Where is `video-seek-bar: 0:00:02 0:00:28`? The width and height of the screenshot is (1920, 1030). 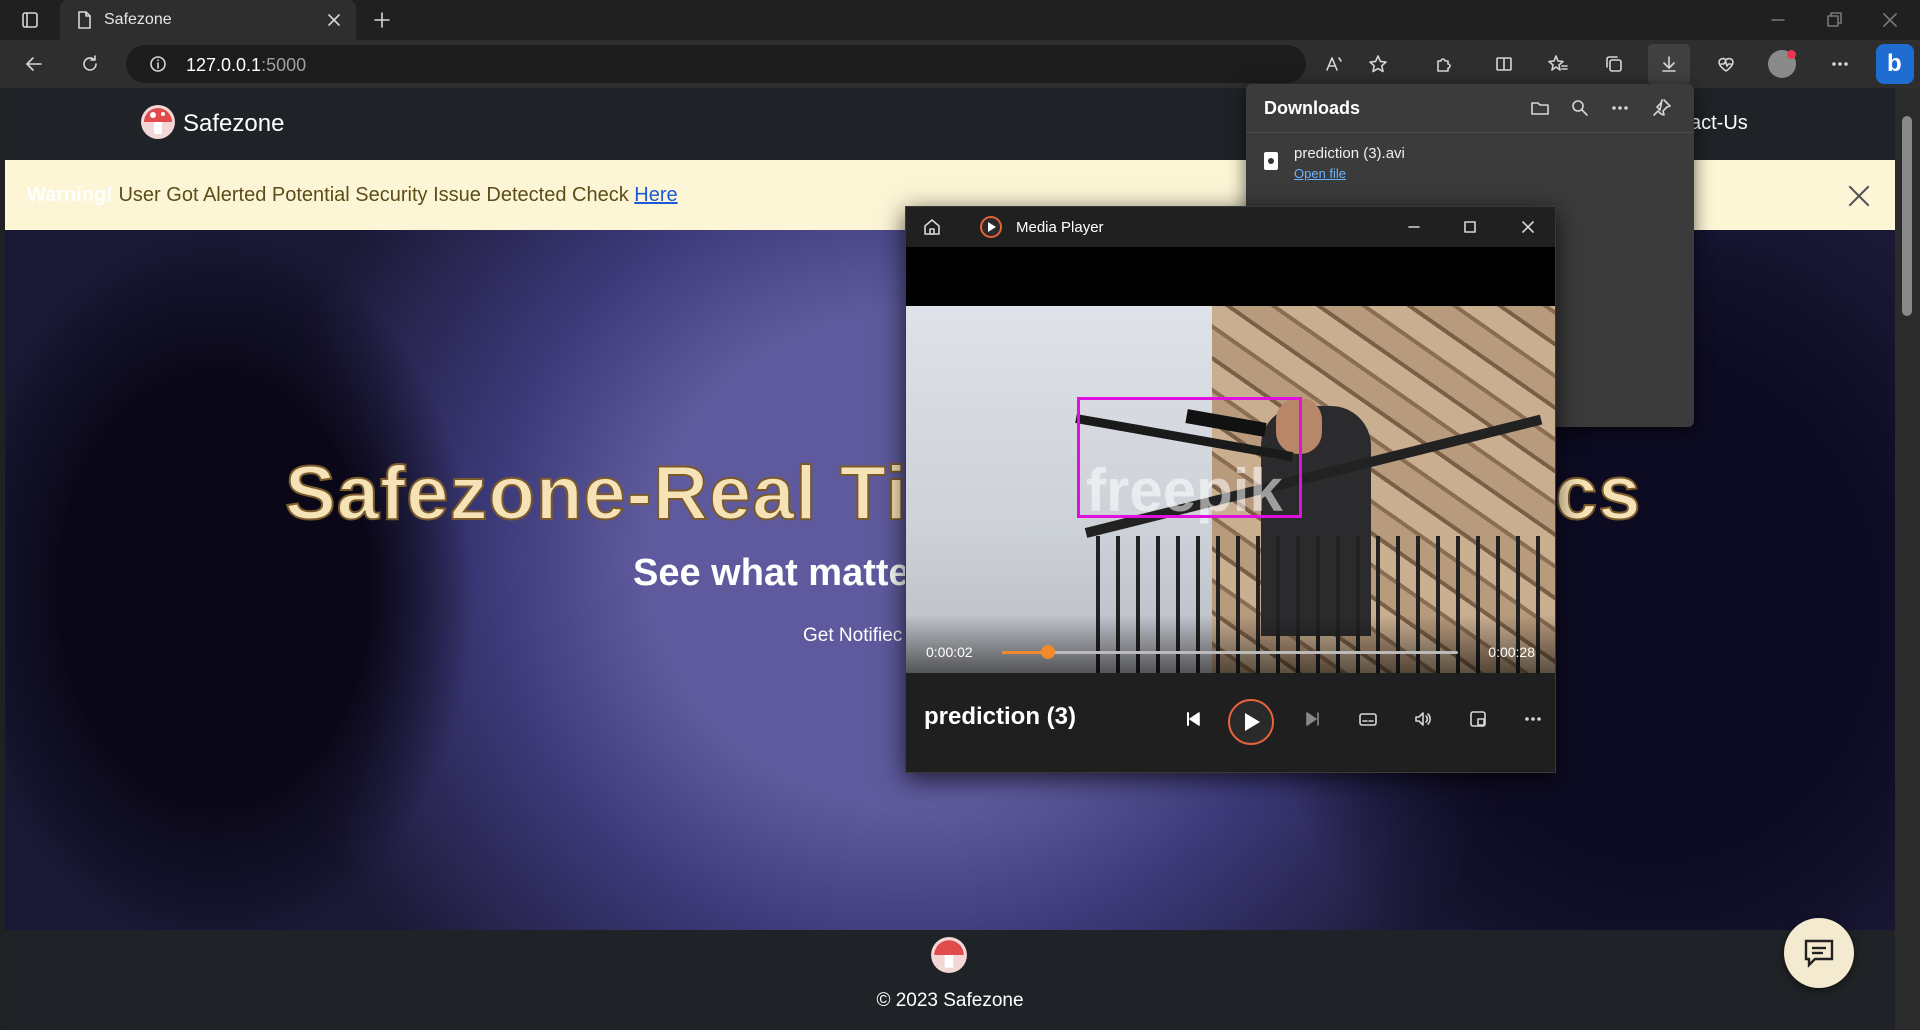
video-seek-bar: 0:00:02 0:00:28 is located at coordinates (1230, 644).